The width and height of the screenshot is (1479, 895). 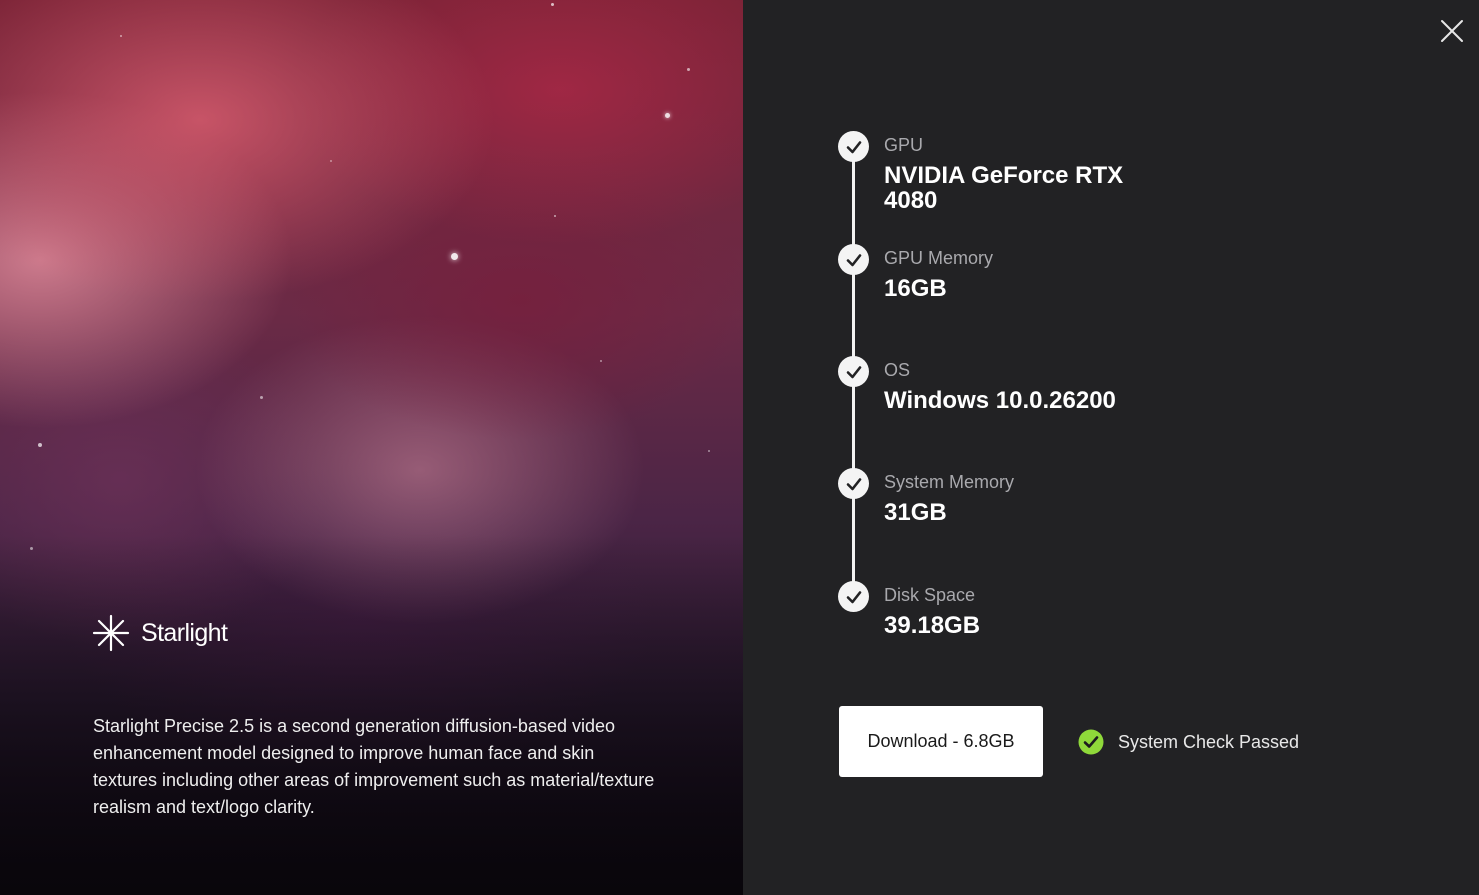 I want to click on check-label: GPU, so click(x=904, y=145).